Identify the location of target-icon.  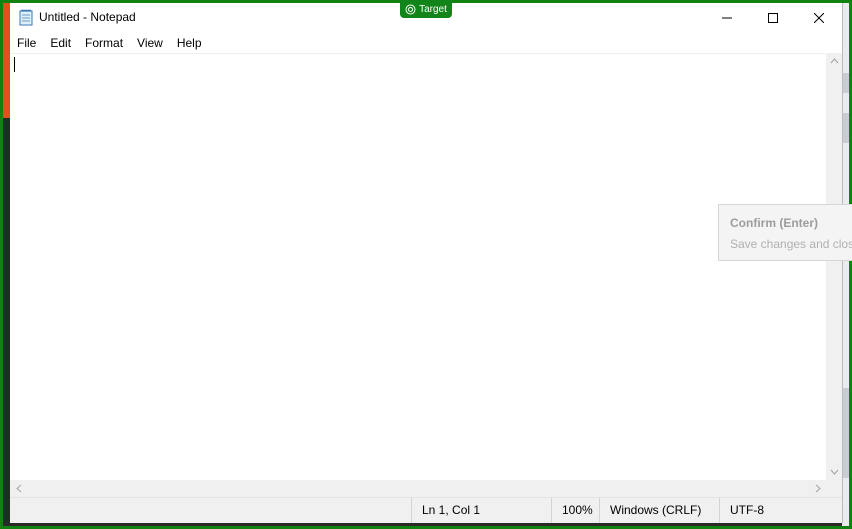
(410, 9).